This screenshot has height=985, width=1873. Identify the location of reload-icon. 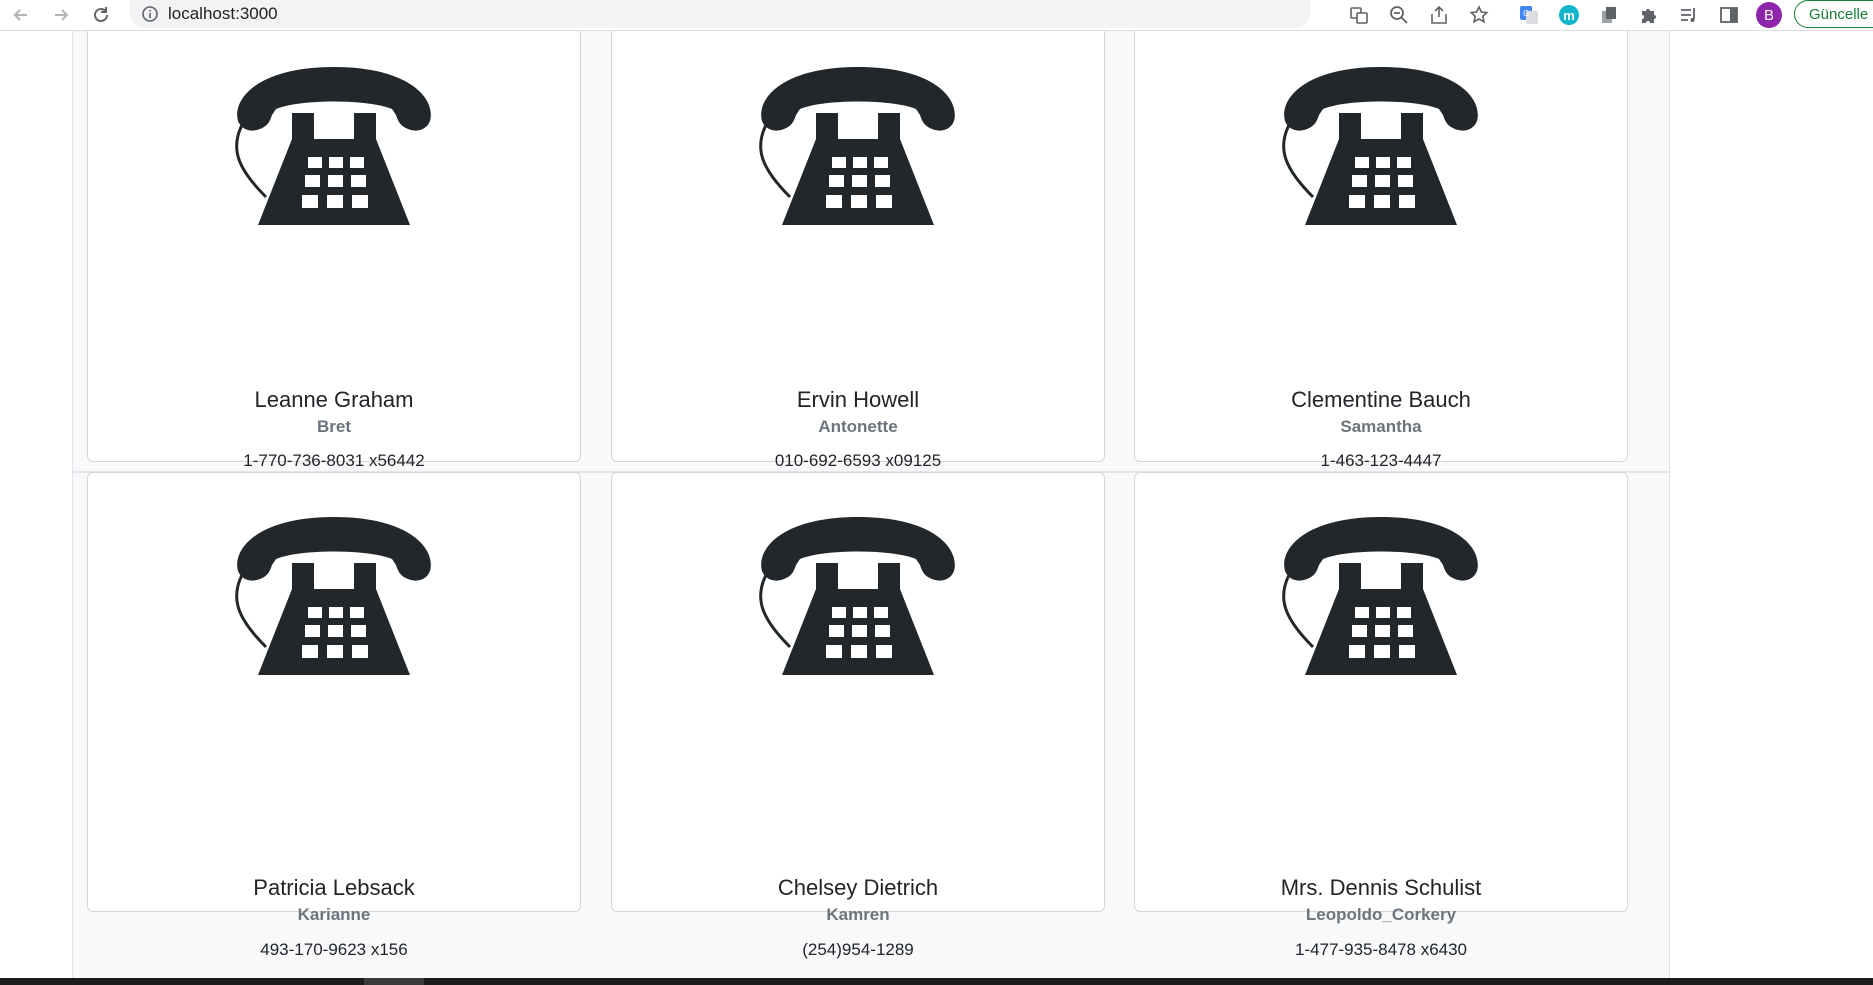
(101, 14).